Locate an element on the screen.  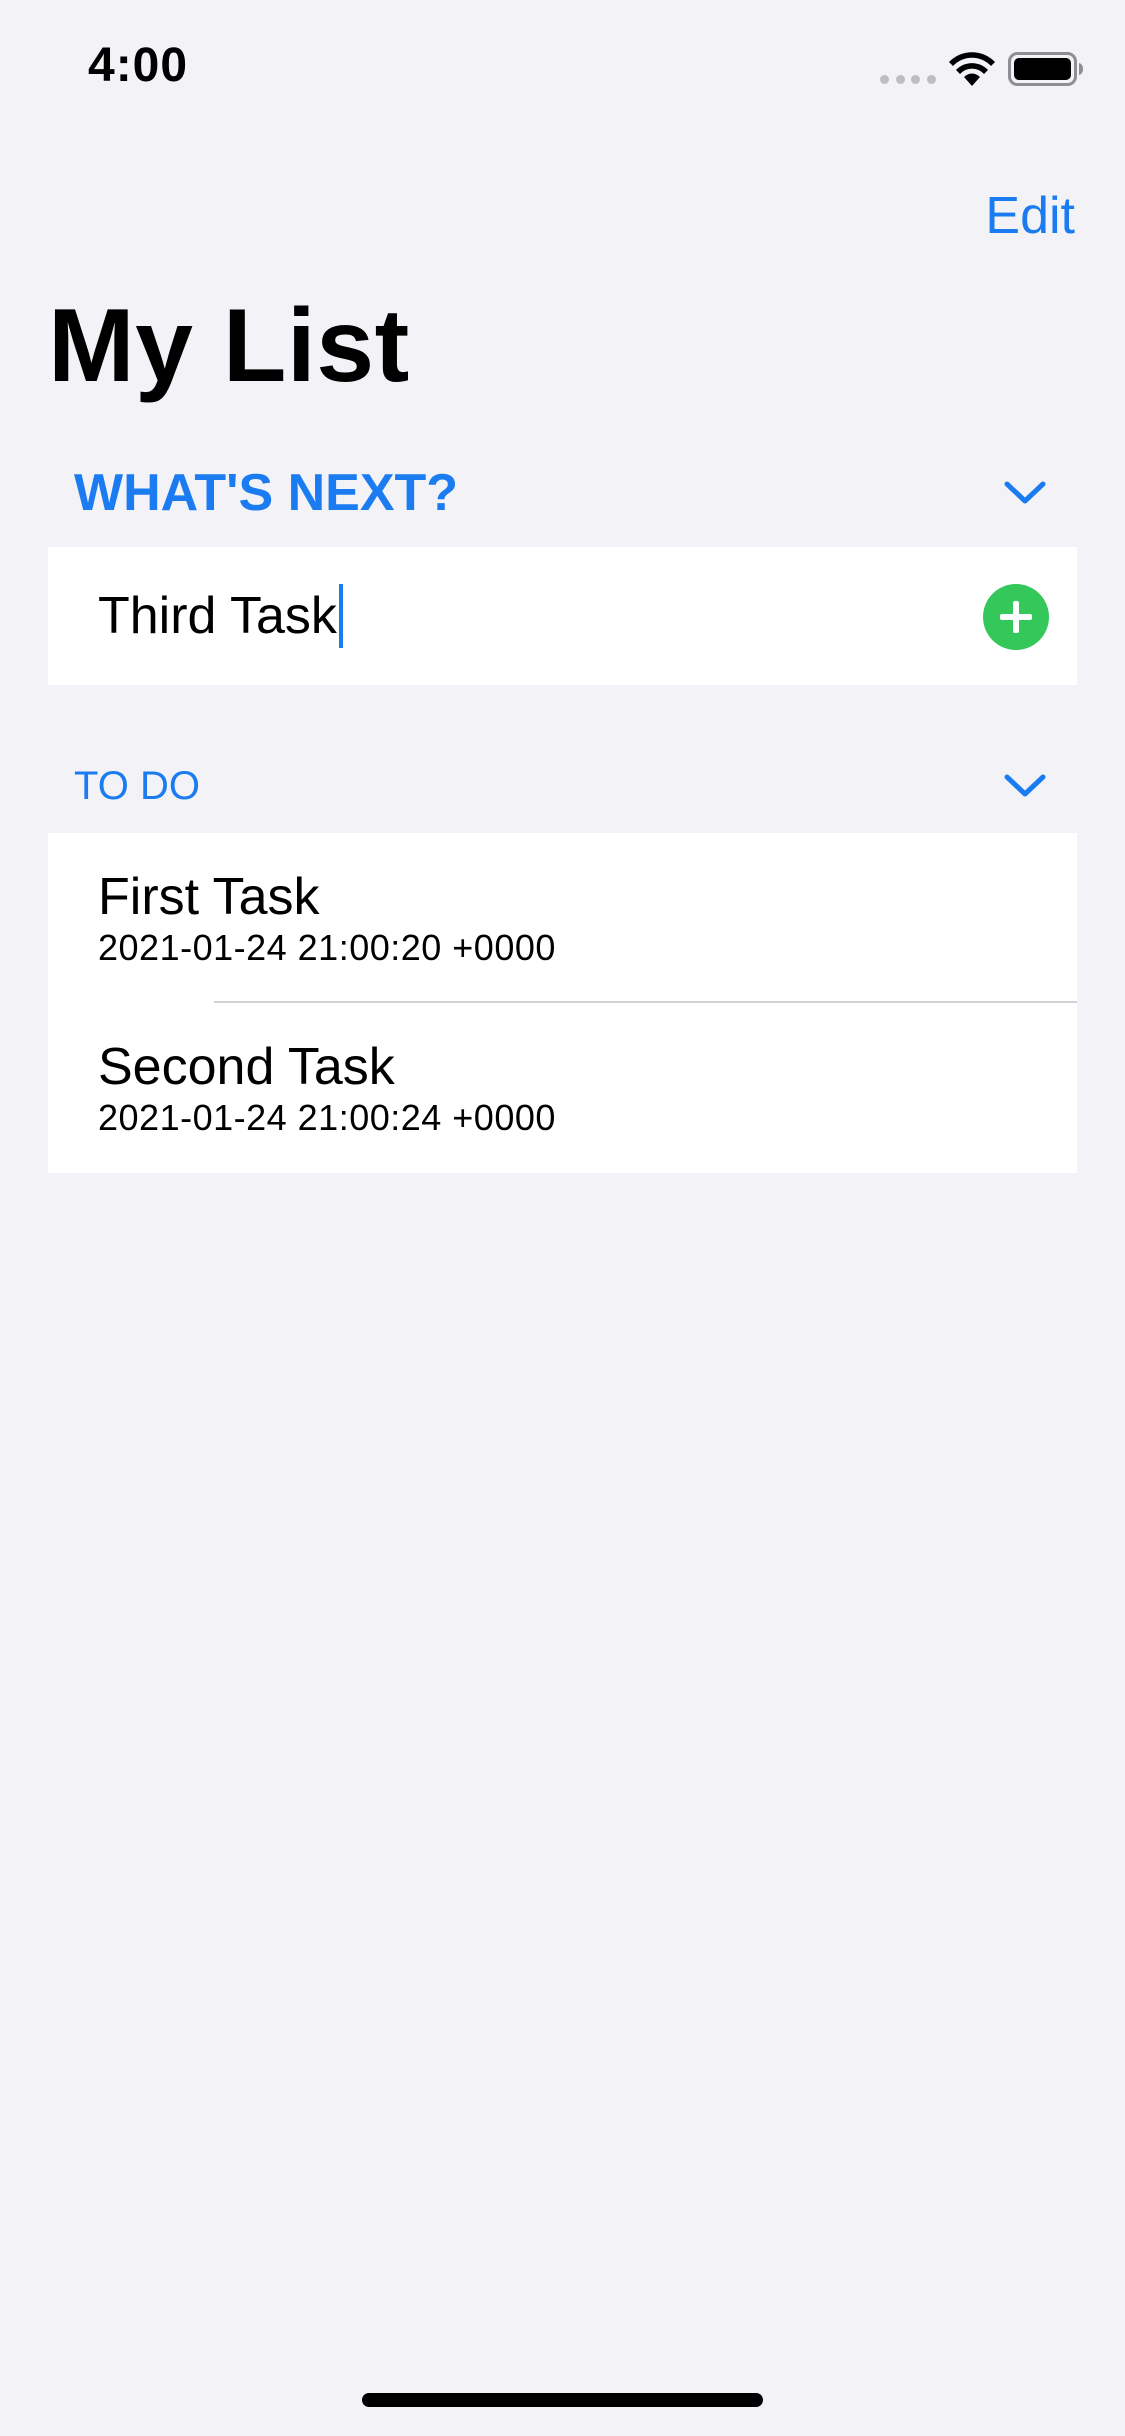
home-indicator is located at coordinates (562, 2400).